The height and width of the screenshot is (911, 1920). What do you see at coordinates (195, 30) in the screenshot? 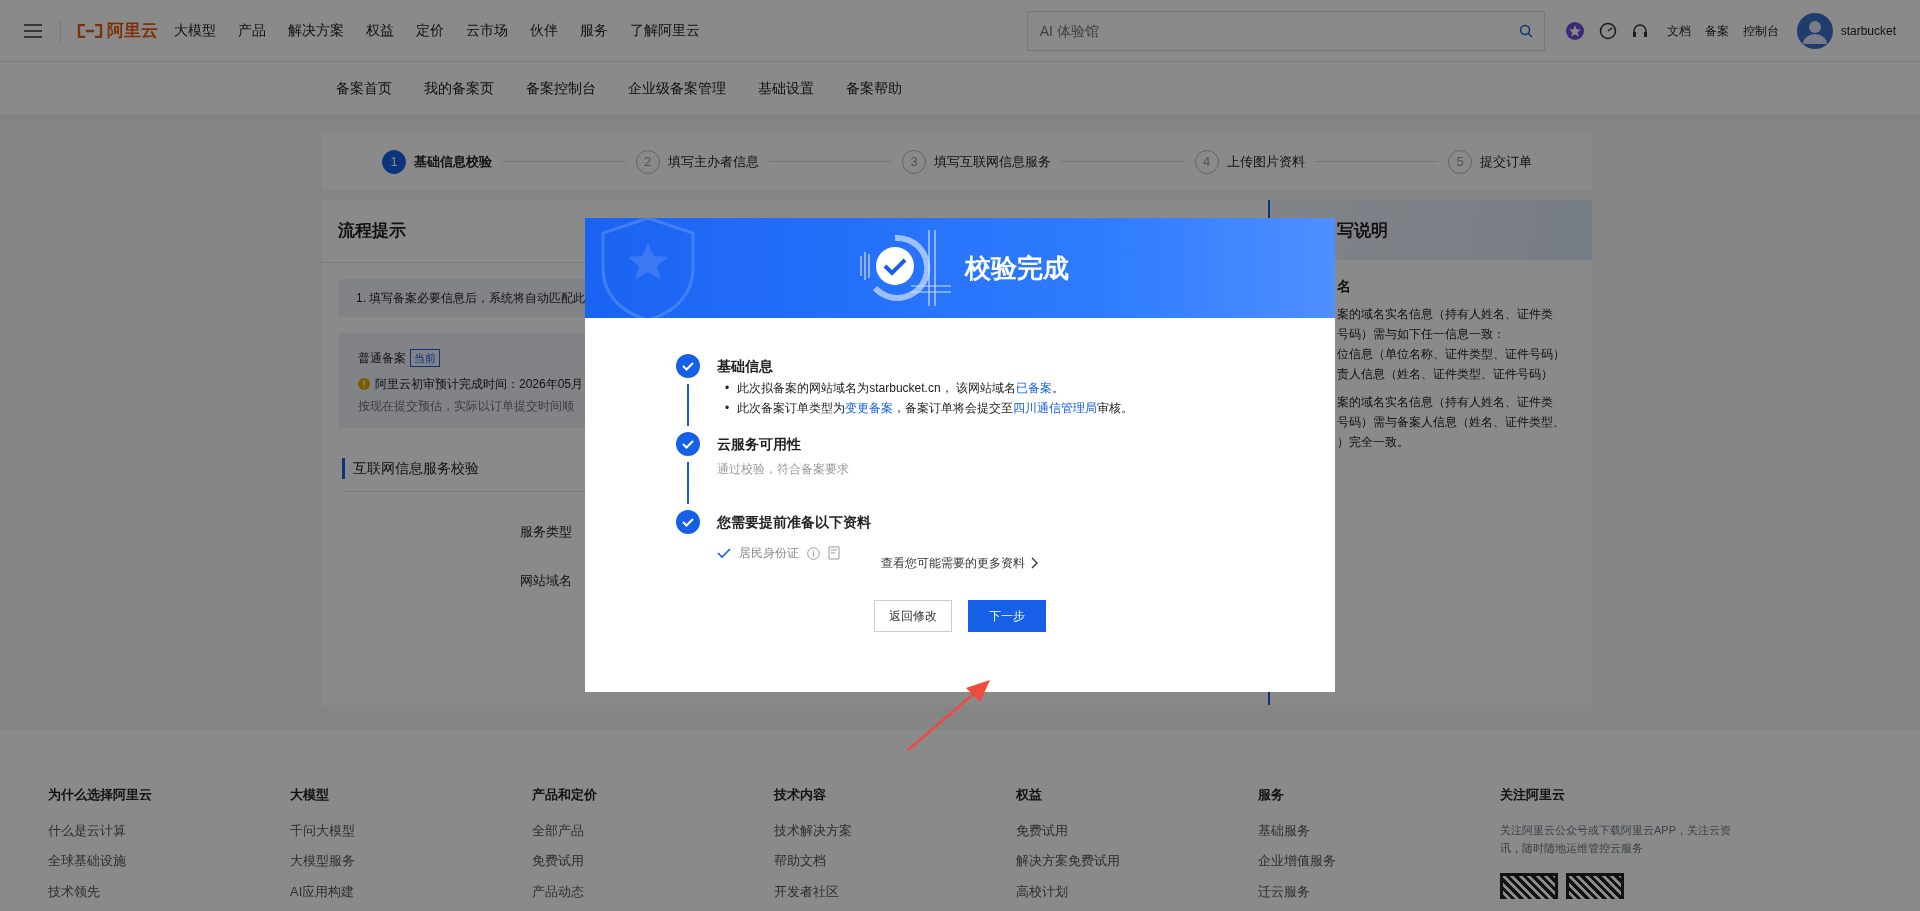
I see `nav-link: 大模型` at bounding box center [195, 30].